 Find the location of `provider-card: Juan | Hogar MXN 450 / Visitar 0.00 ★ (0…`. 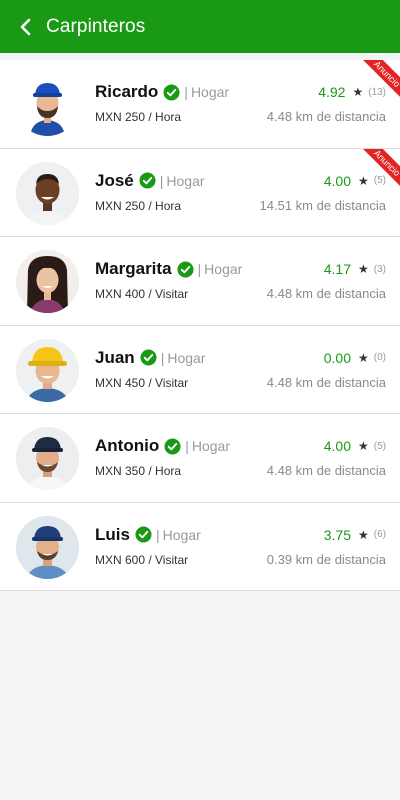

provider-card: Juan | Hogar MXN 450 / Visitar 0.00 ★ (0… is located at coordinates (200, 369).